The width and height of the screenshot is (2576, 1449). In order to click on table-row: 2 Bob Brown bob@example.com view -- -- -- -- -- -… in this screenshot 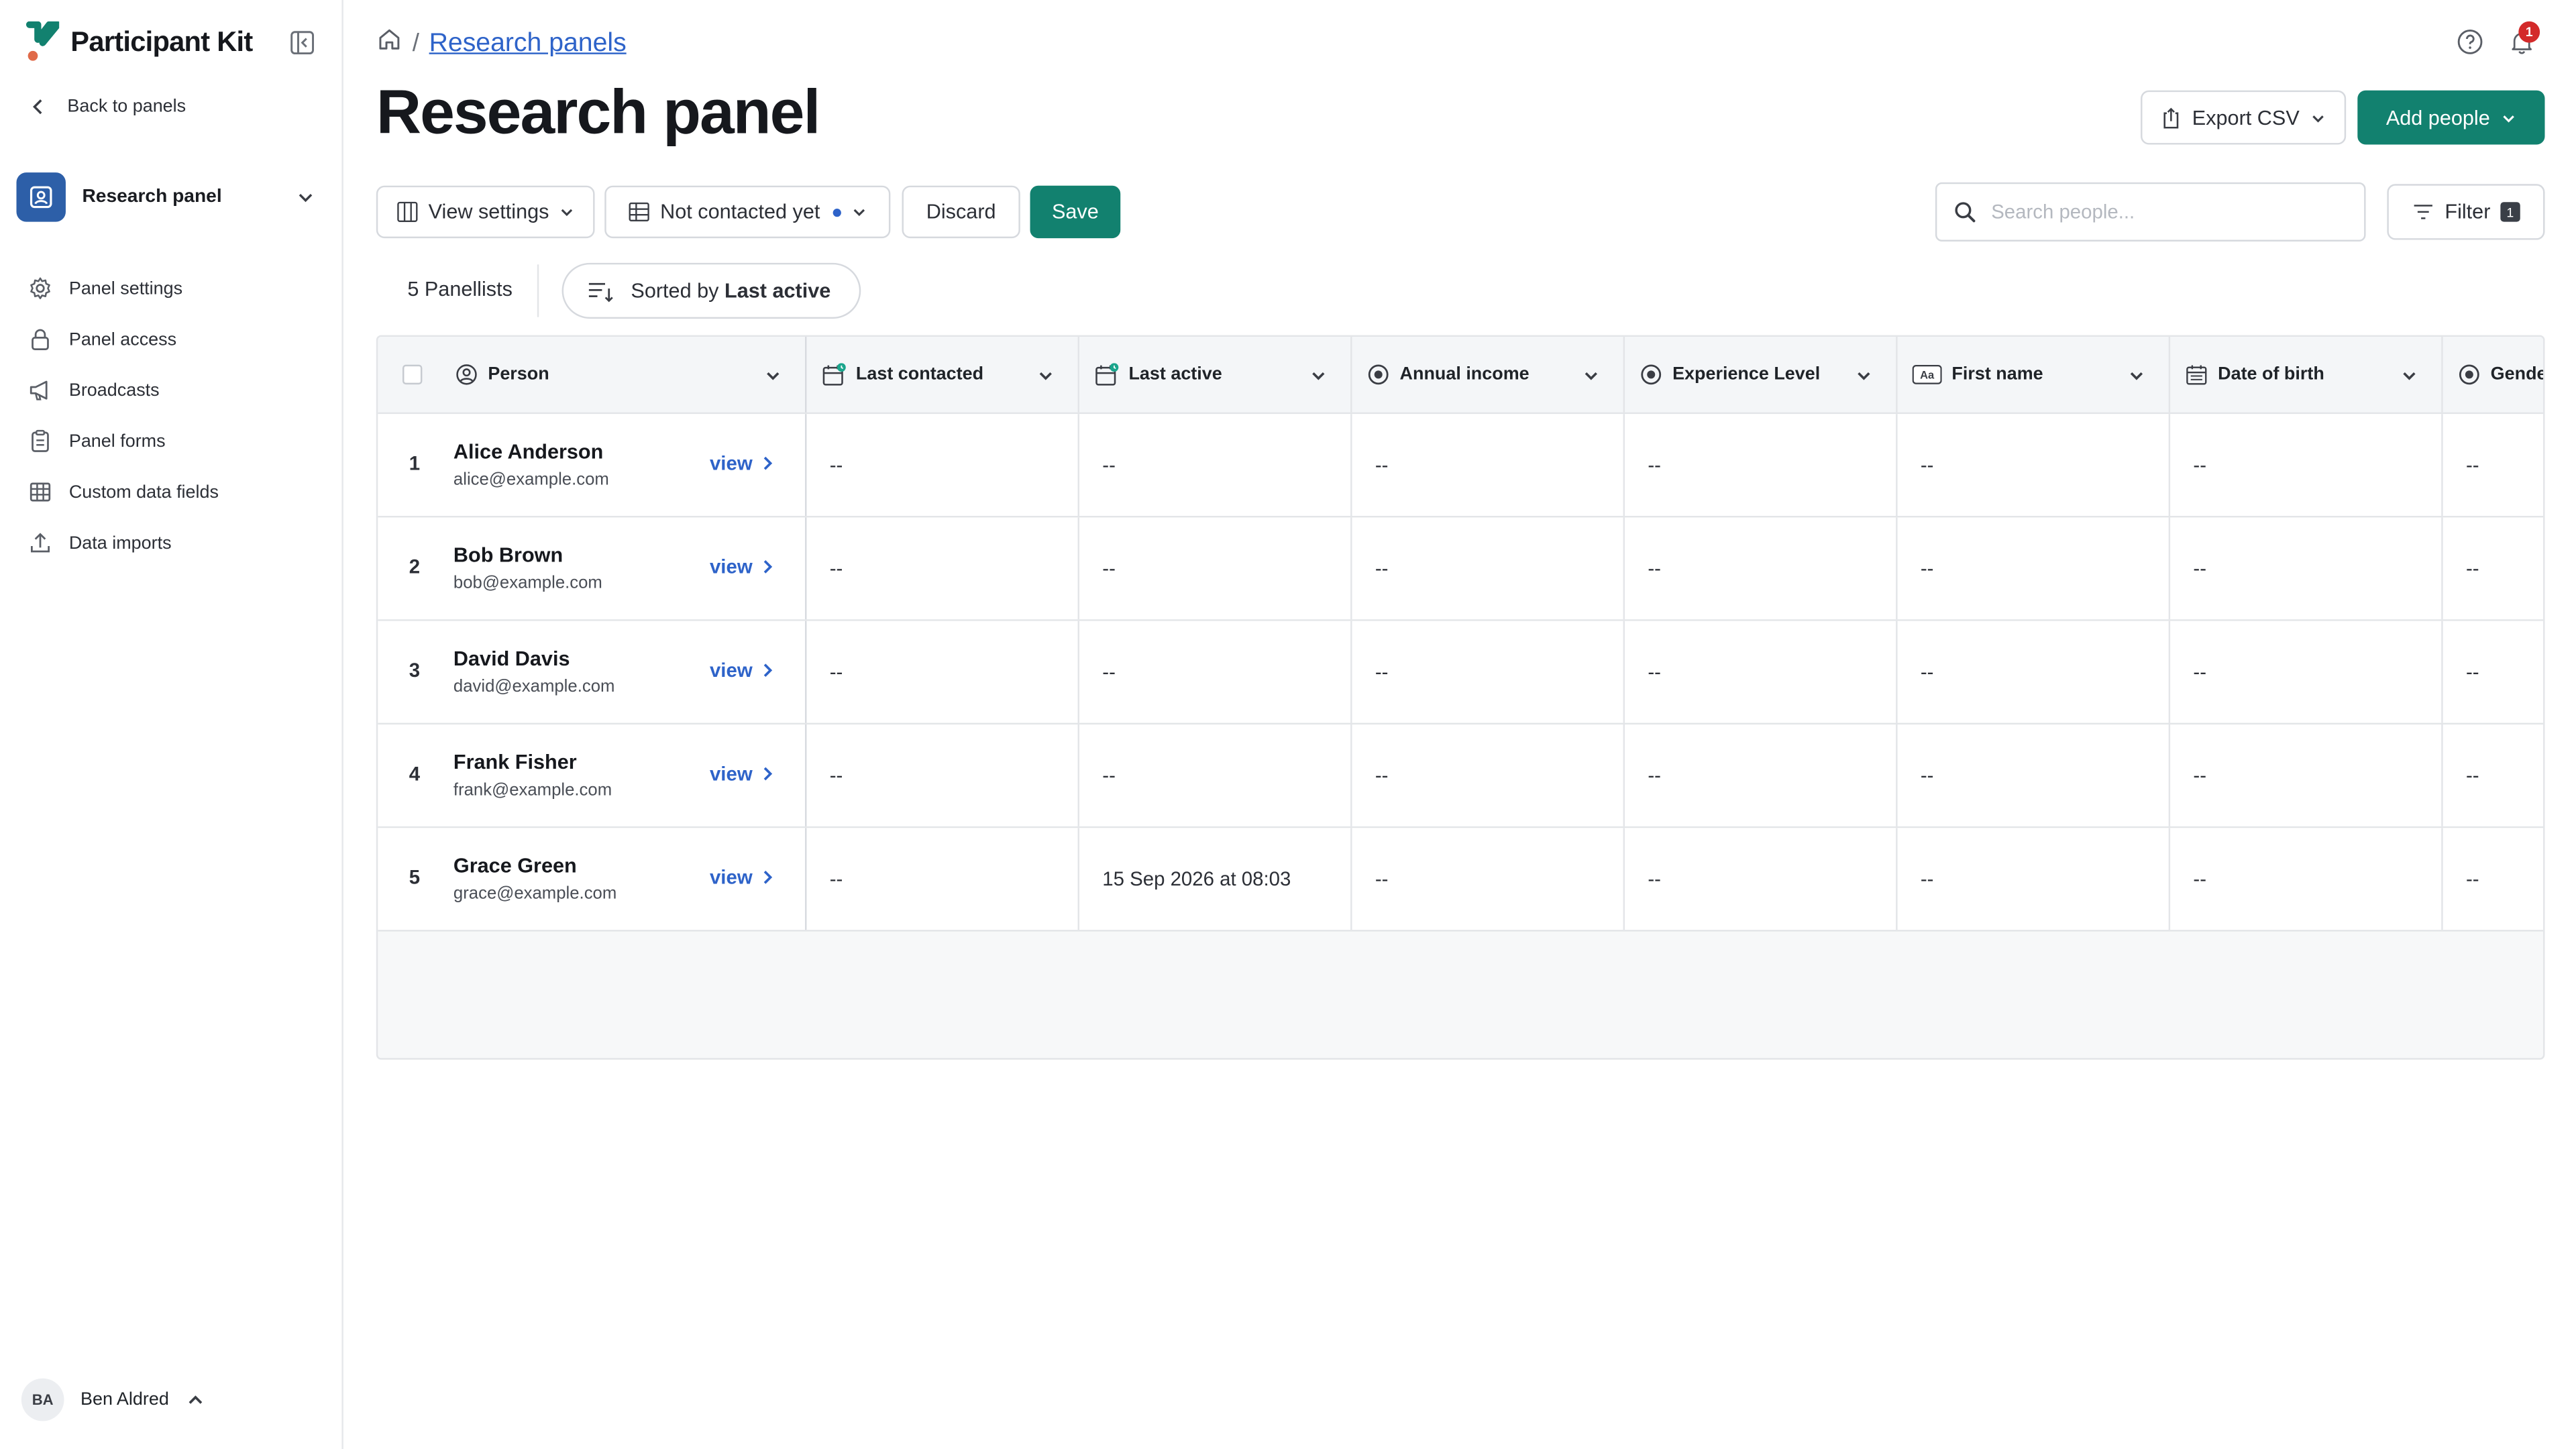, I will do `click(1461, 569)`.